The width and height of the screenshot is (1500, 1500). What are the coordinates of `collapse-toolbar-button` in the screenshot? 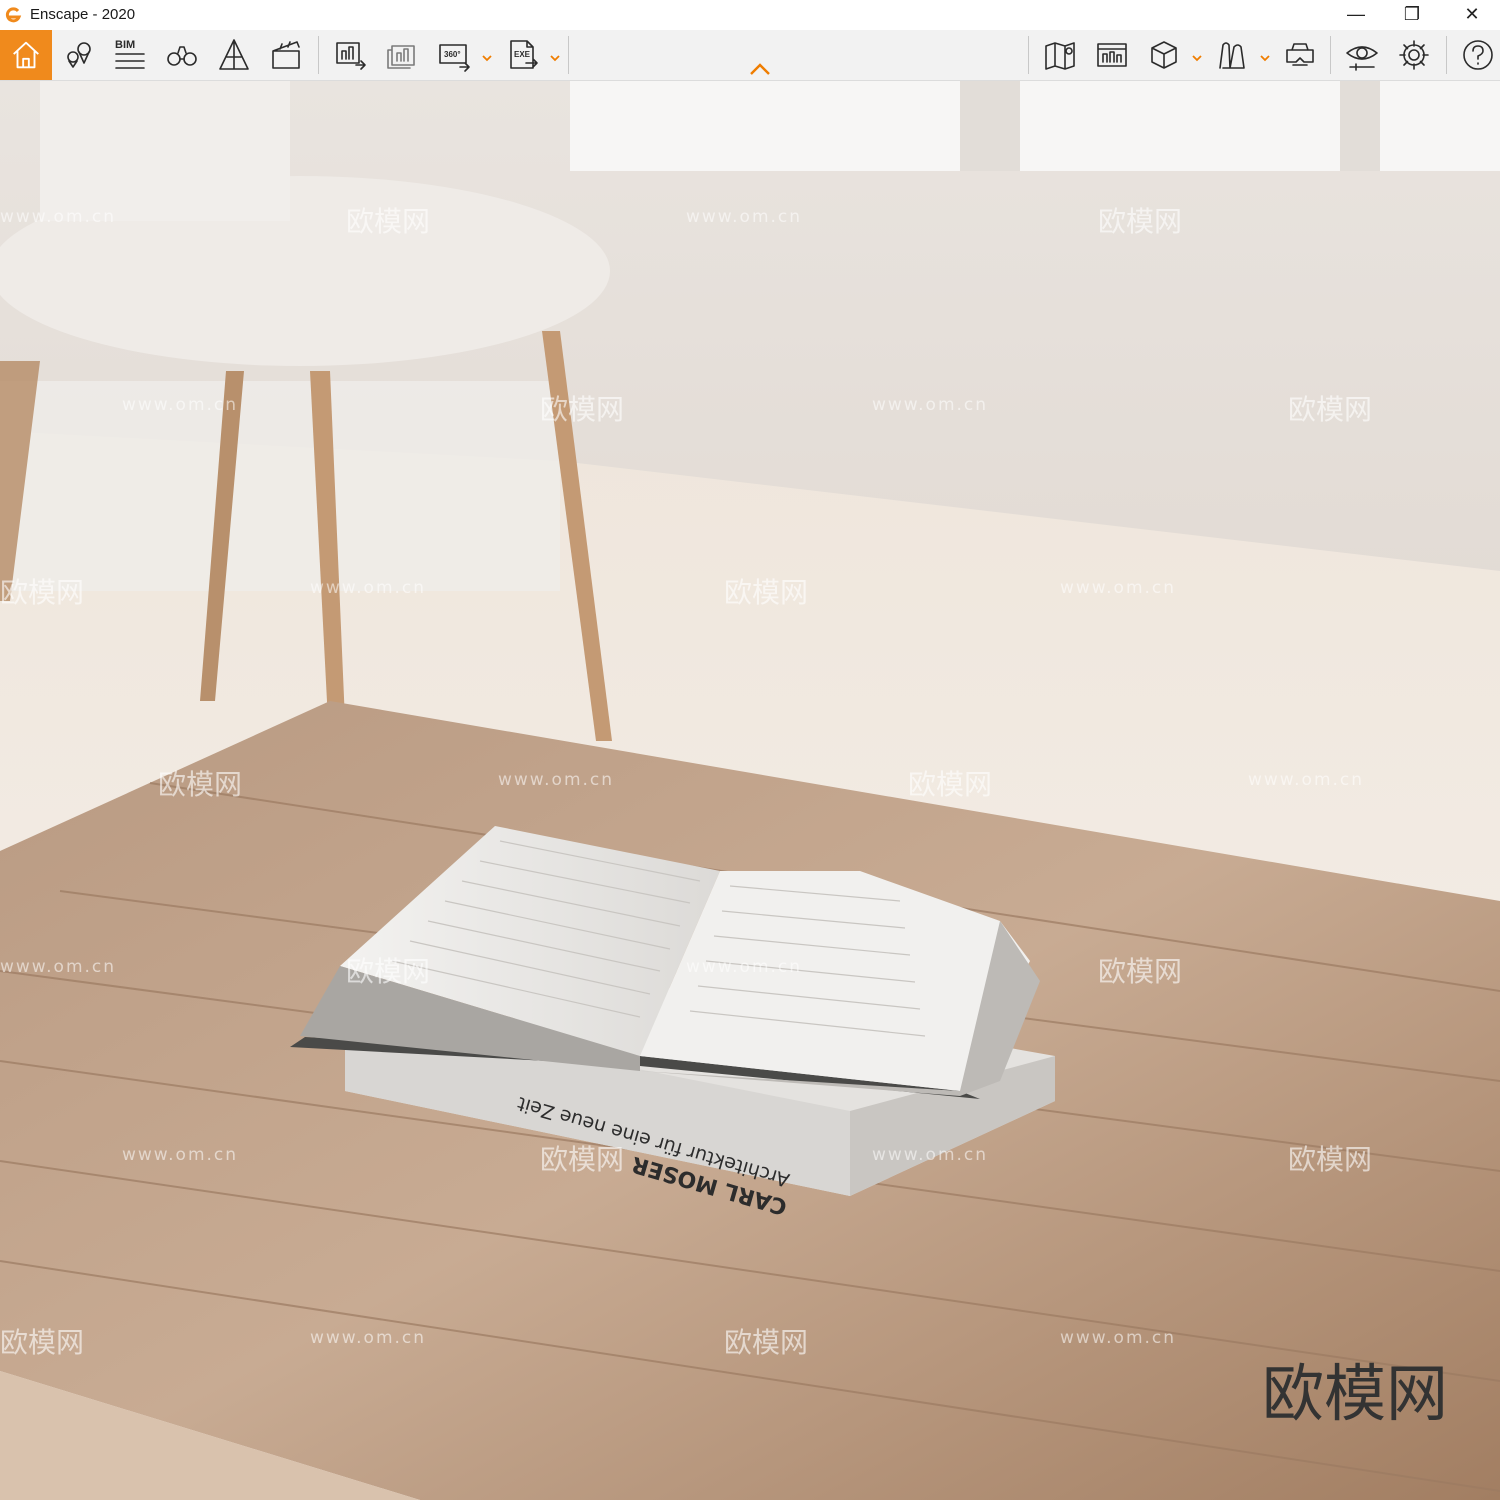 It's located at (760, 69).